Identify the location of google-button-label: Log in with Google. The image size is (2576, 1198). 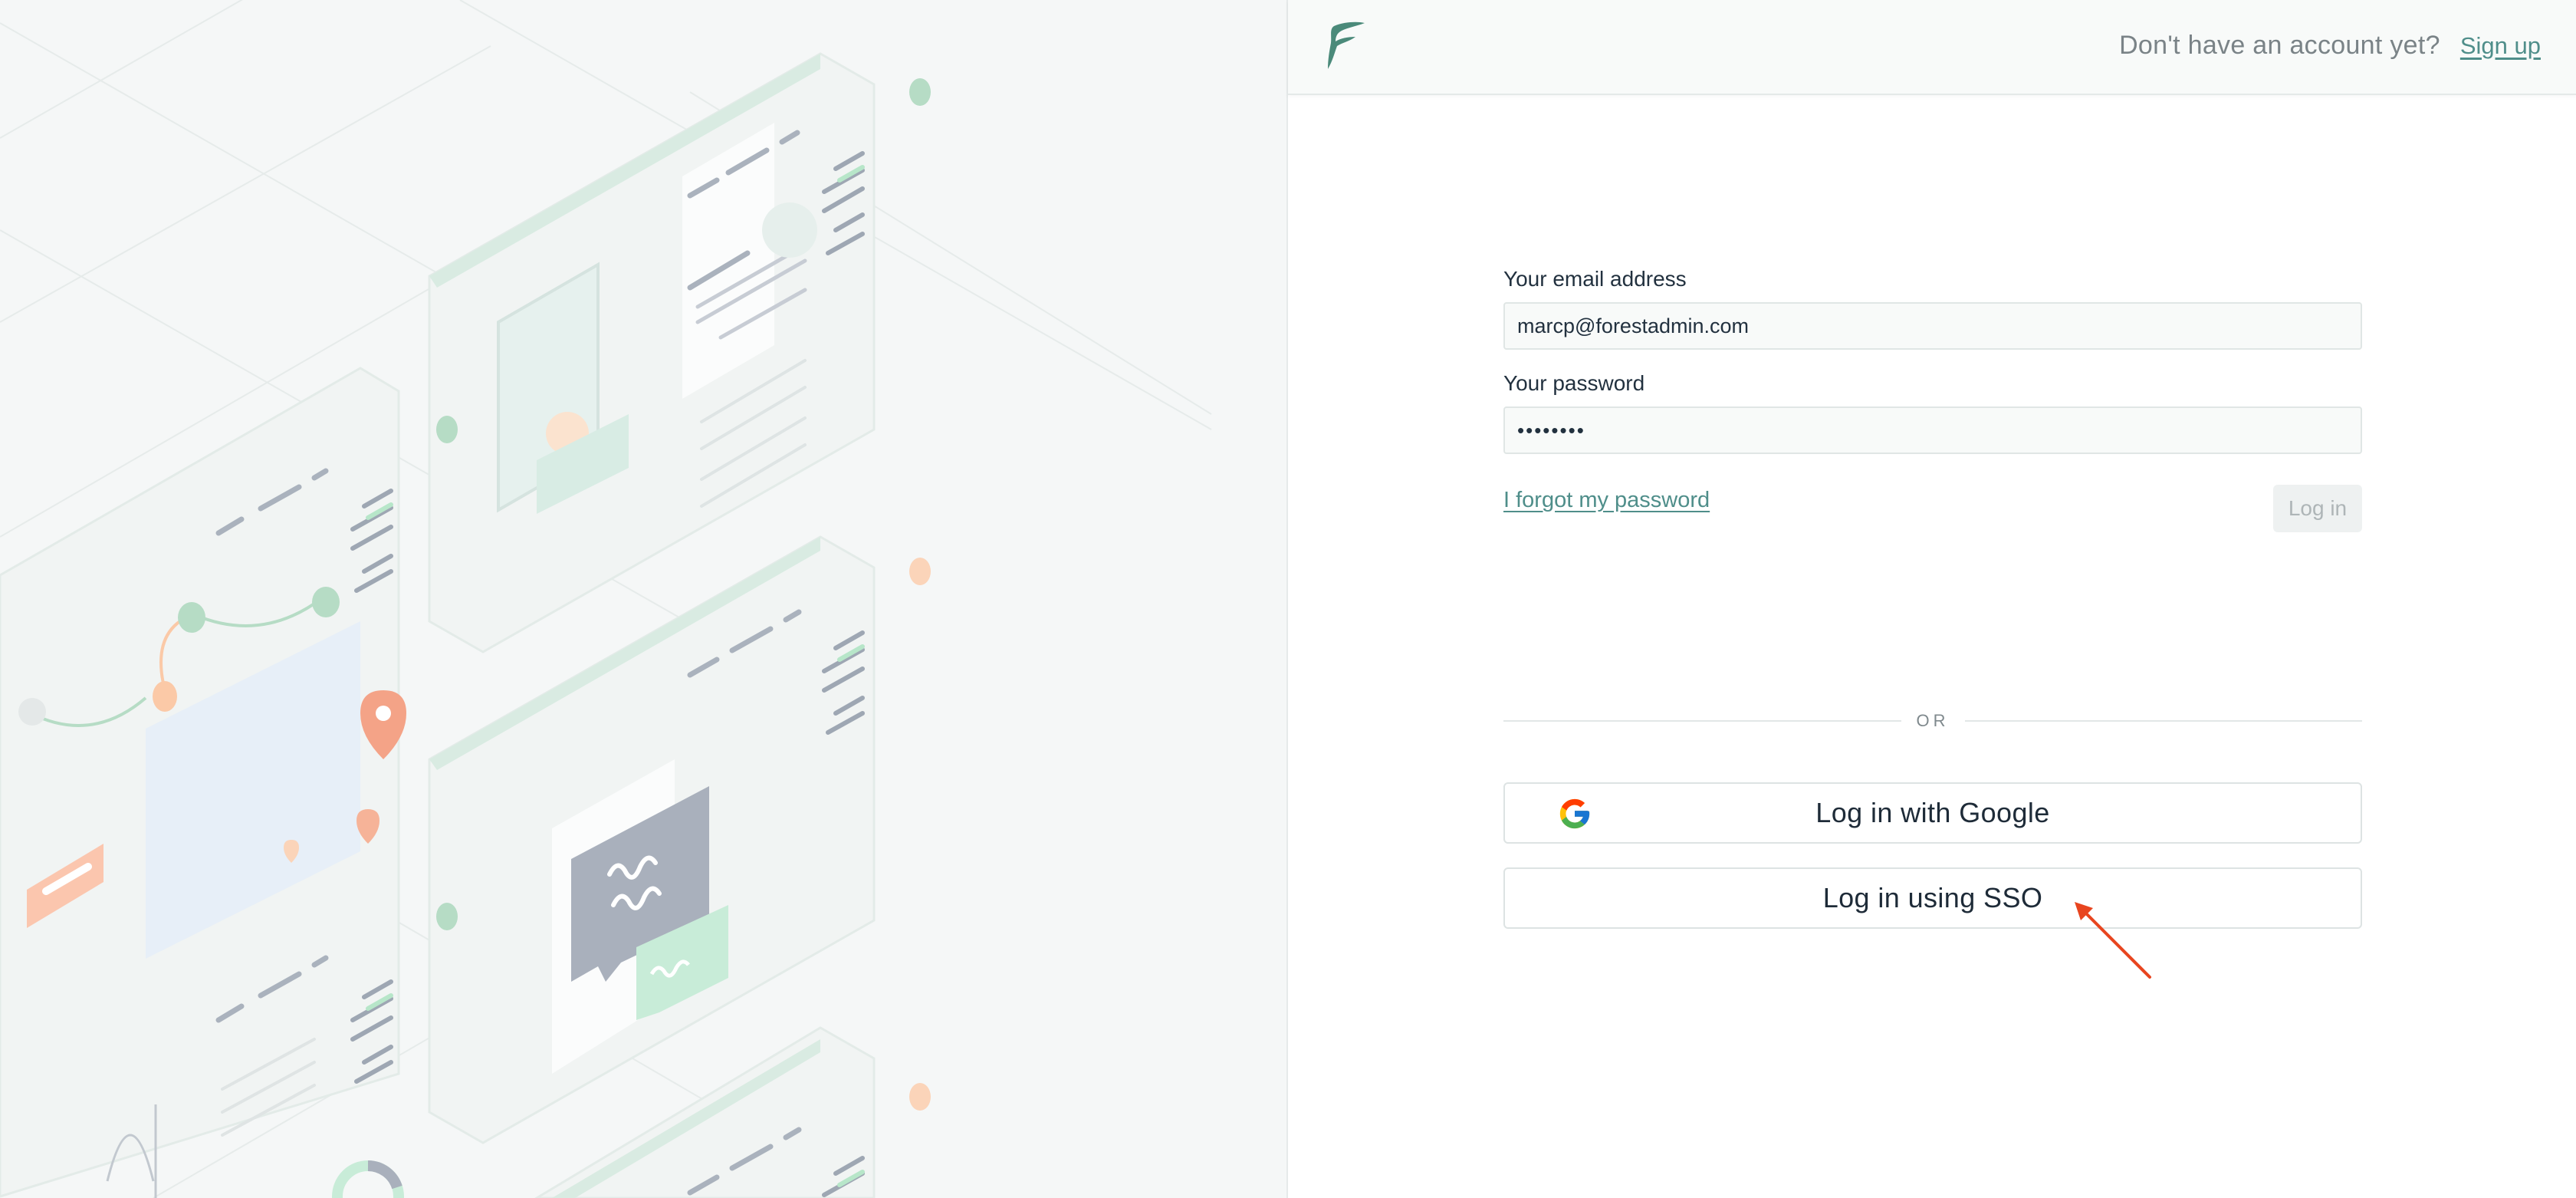
(1933, 812).